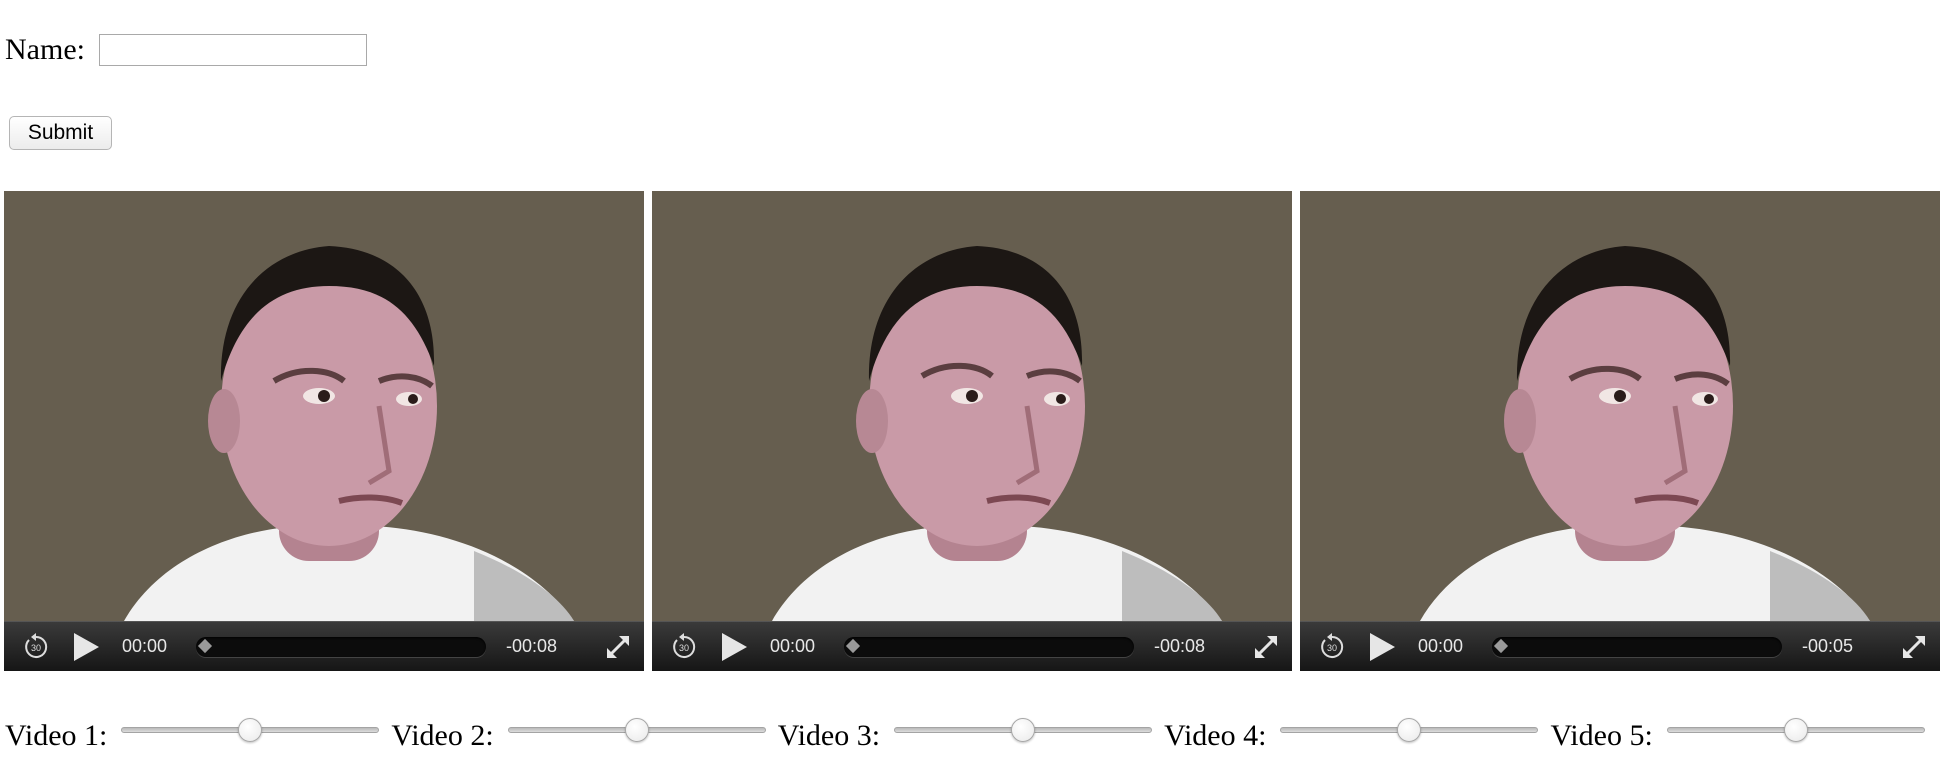 The image size is (1946, 757). I want to click on slider-video-5: Video 5:, so click(1737, 736).